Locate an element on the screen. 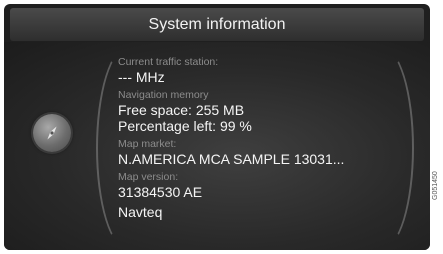 The image size is (443, 254). traffic-station-label: Current traffic station: is located at coordinates (168, 62).